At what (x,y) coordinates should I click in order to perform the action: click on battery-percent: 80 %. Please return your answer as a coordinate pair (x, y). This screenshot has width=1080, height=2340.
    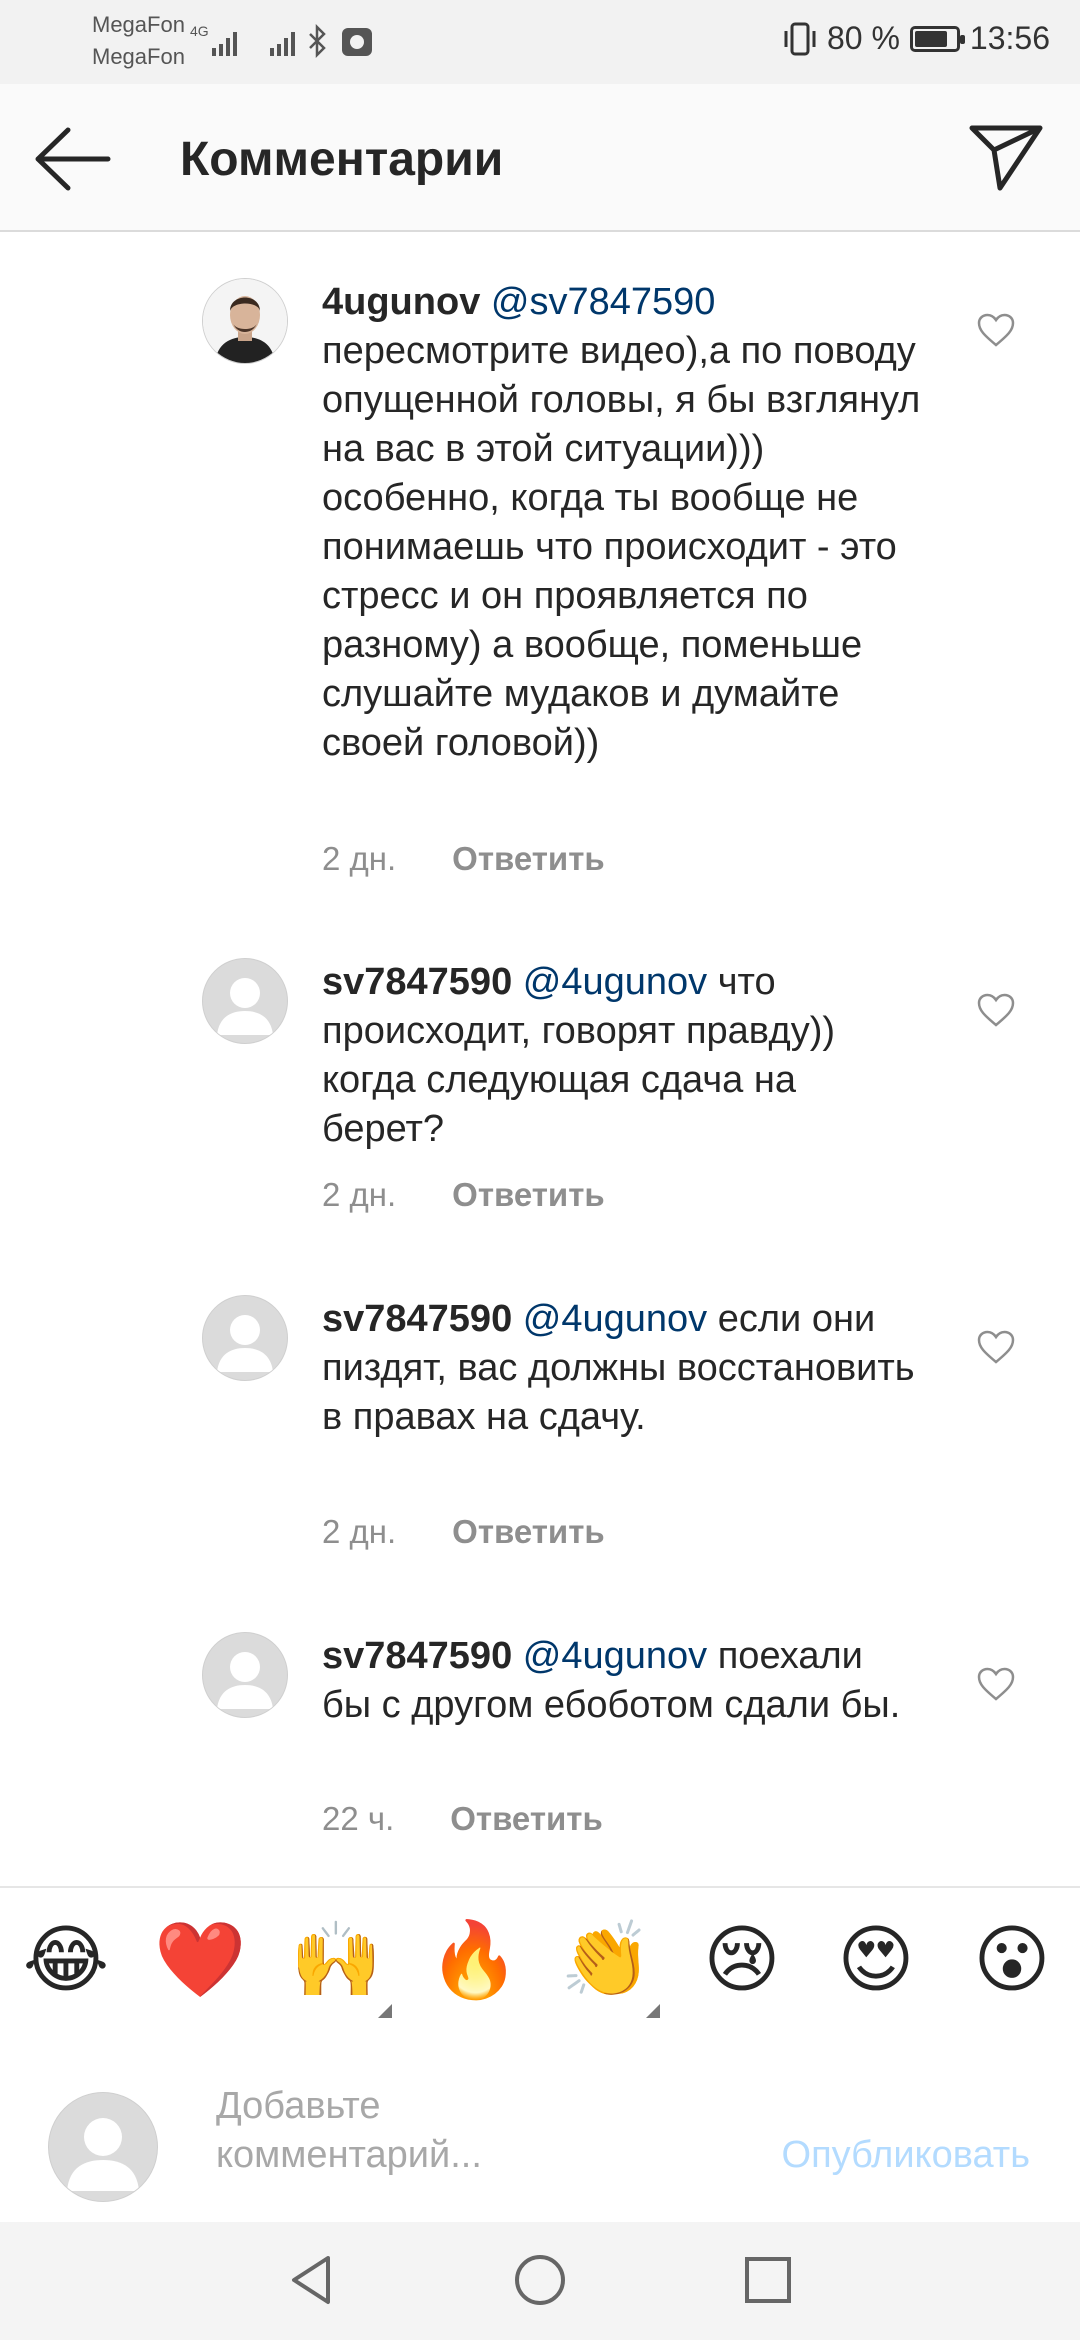
    Looking at the image, I should click on (863, 38).